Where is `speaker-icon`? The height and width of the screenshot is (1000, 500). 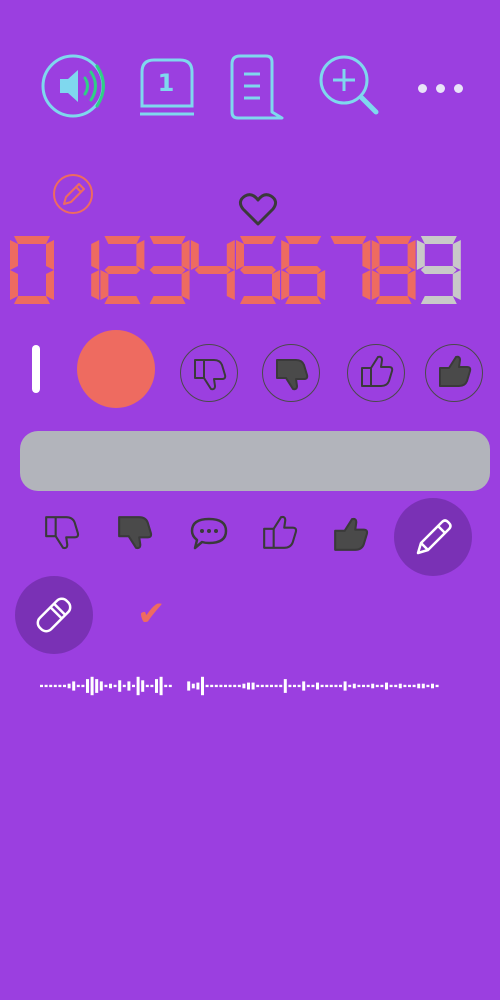
speaker-icon is located at coordinates (74, 87).